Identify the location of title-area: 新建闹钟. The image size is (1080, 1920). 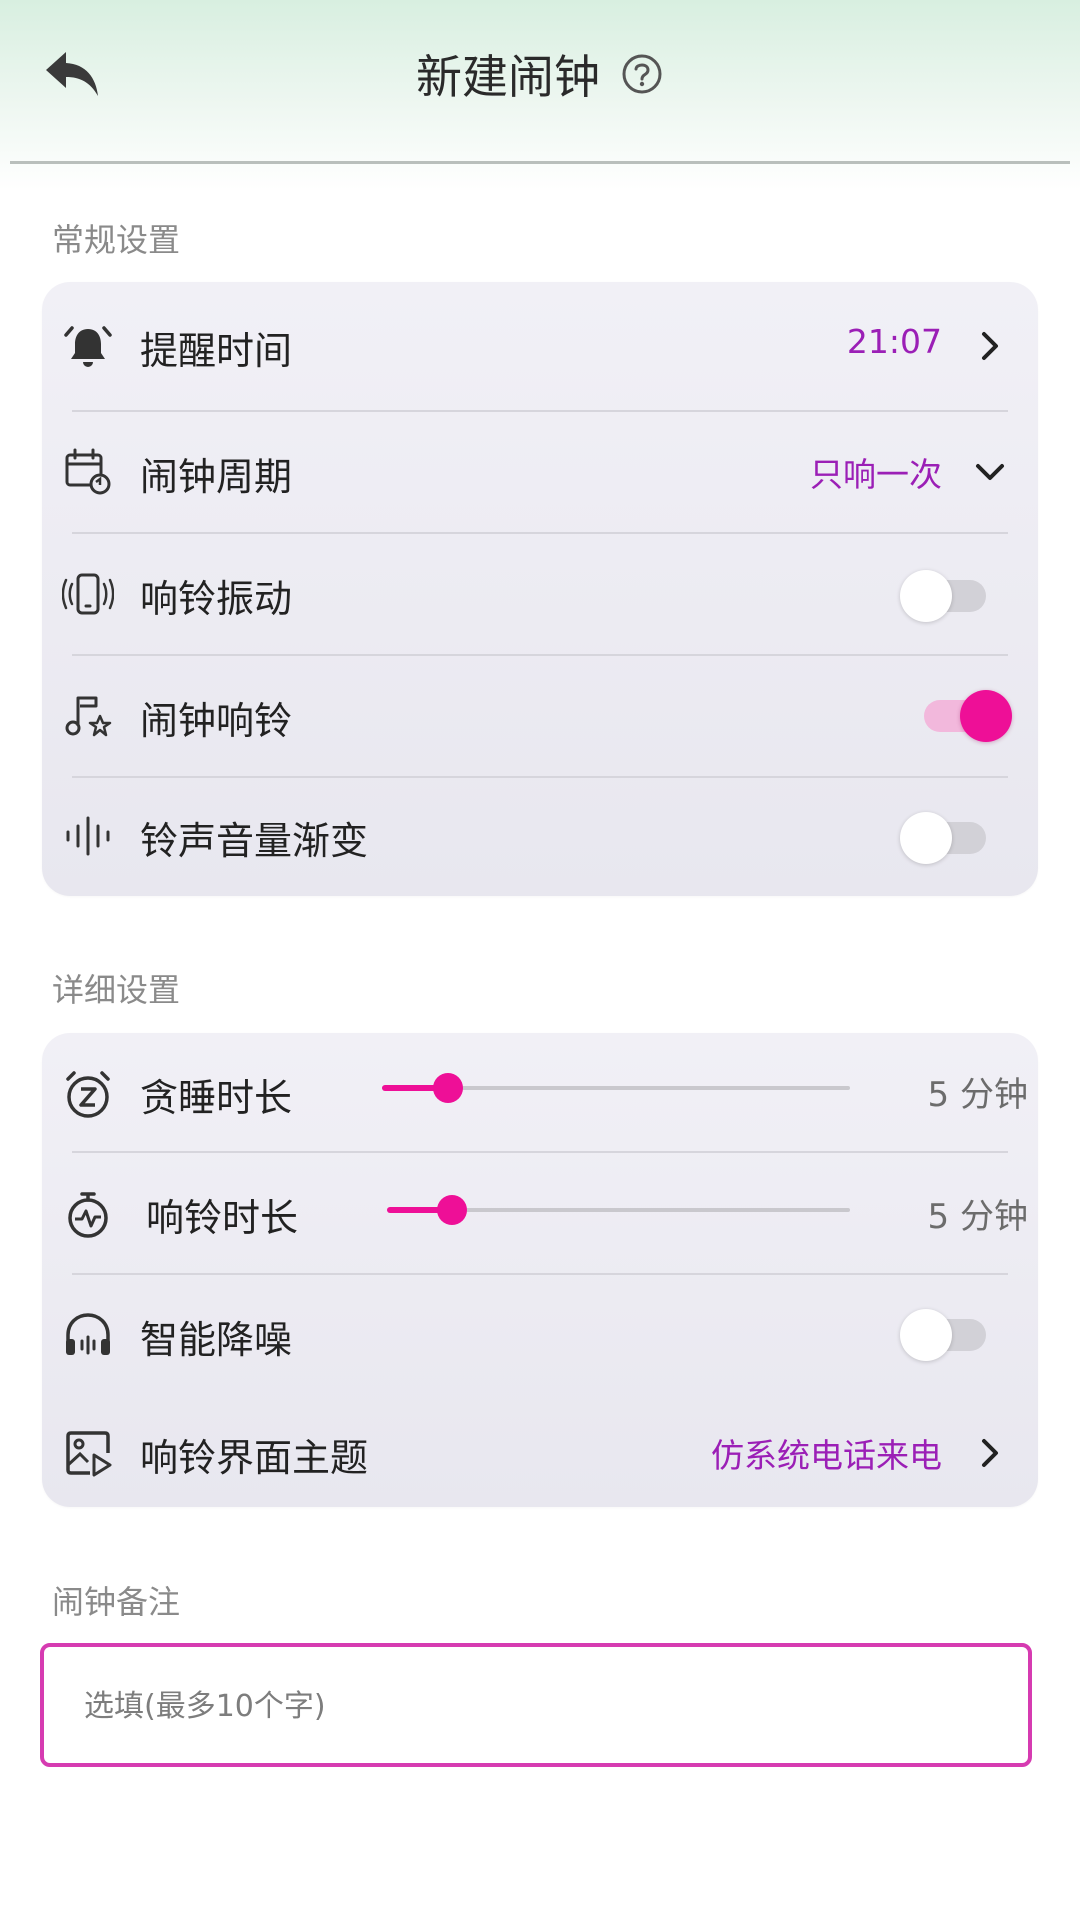
(540, 74).